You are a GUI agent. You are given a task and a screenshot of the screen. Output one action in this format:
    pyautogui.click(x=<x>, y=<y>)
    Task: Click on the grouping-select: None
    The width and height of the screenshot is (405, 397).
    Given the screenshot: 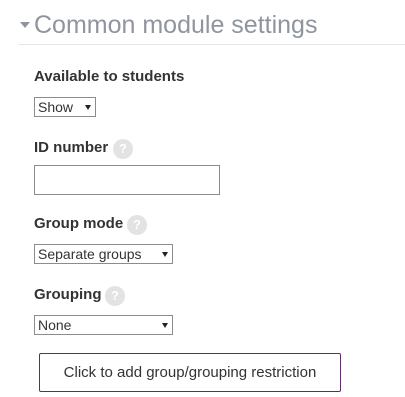 What is the action you would take?
    pyautogui.click(x=103, y=325)
    